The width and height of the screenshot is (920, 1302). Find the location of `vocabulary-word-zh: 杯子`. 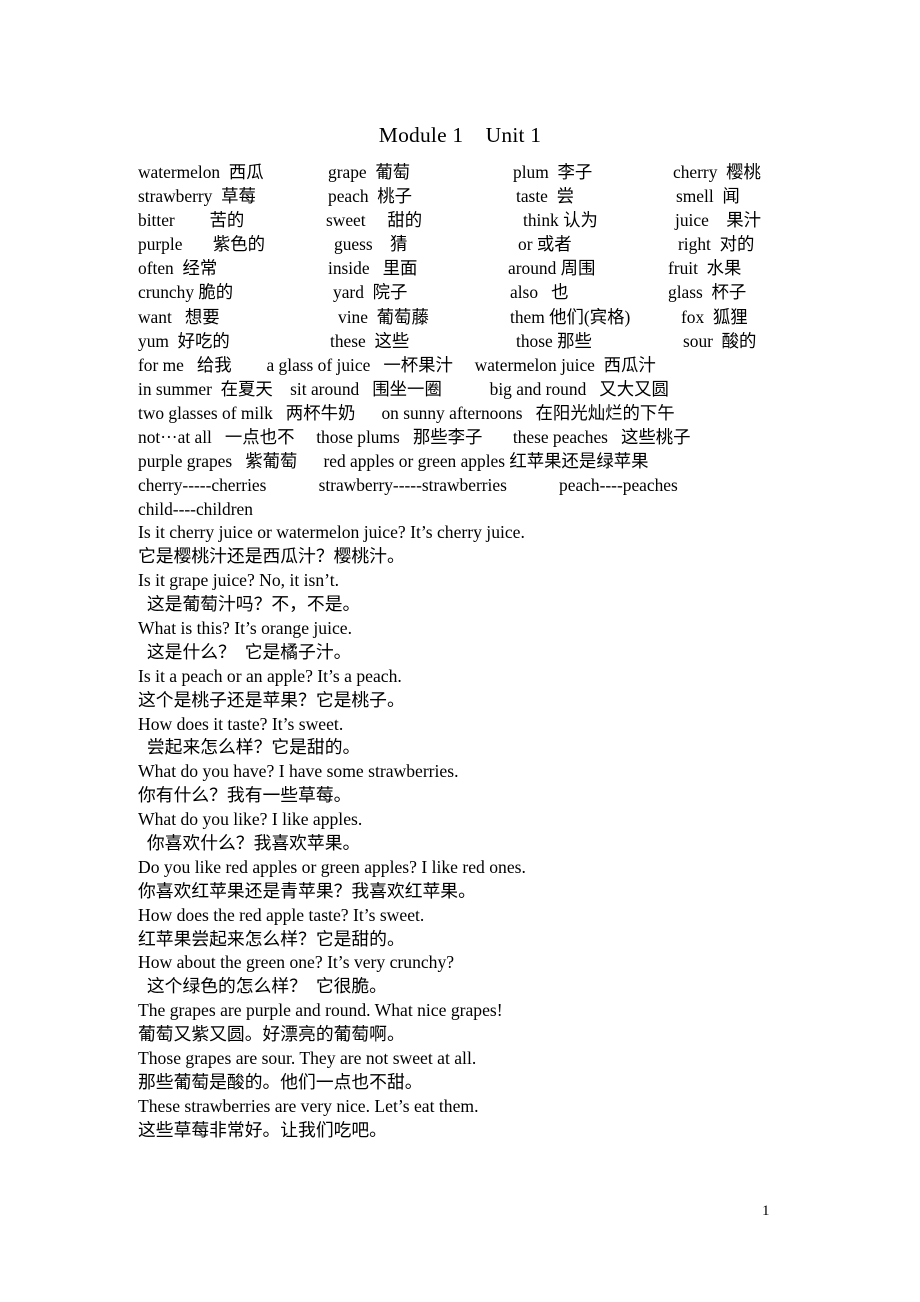

vocabulary-word-zh: 杯子 is located at coordinates (729, 292).